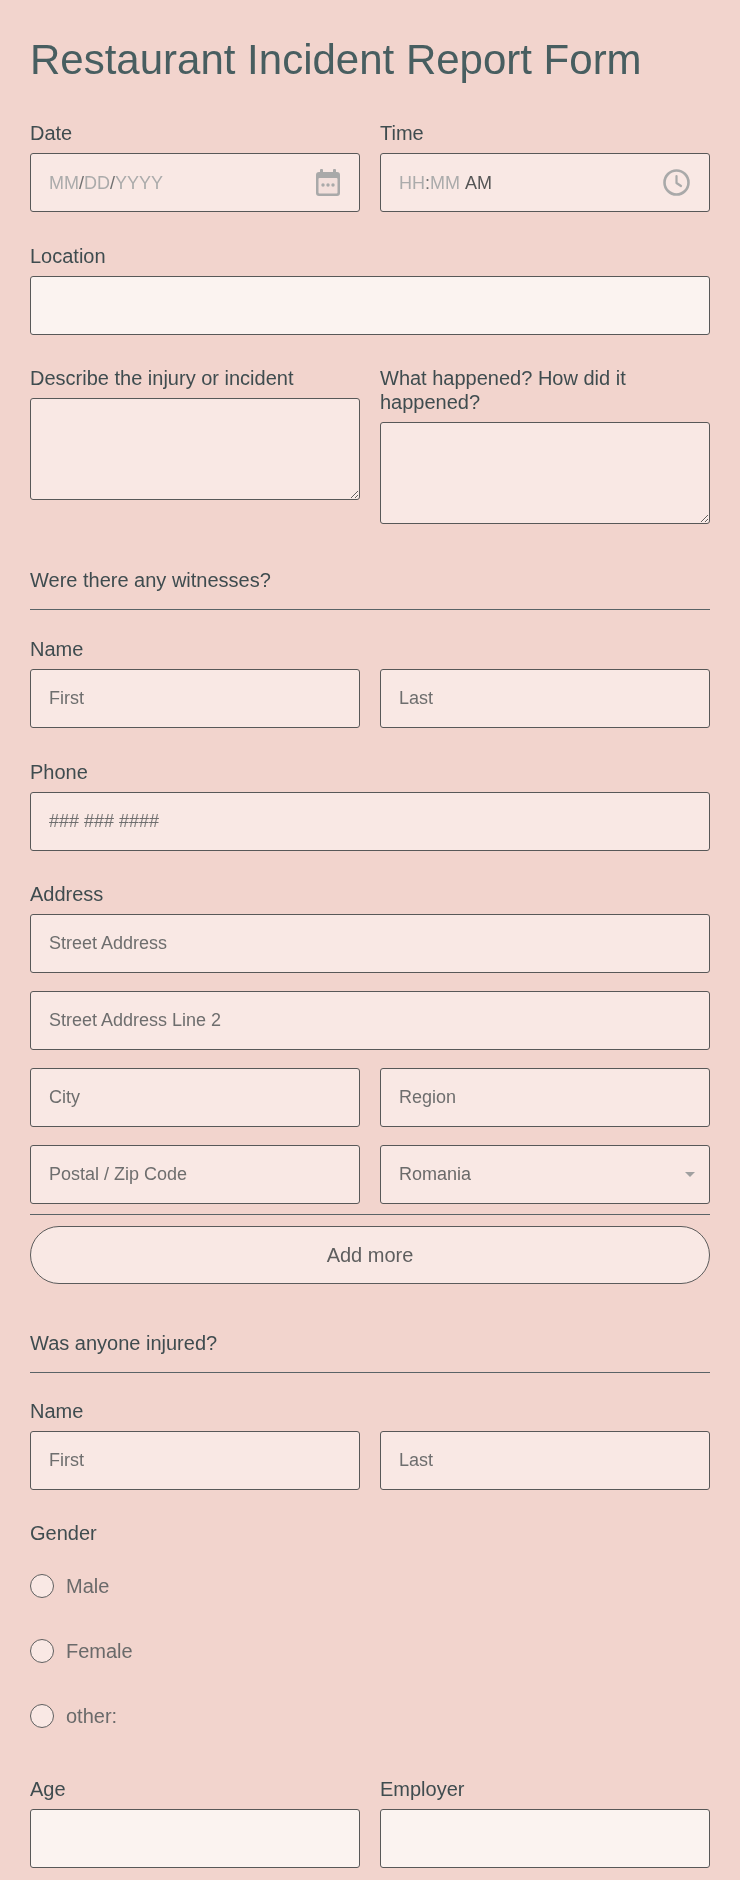 This screenshot has width=740, height=1880. I want to click on add-more-button: Add more, so click(370, 1255).